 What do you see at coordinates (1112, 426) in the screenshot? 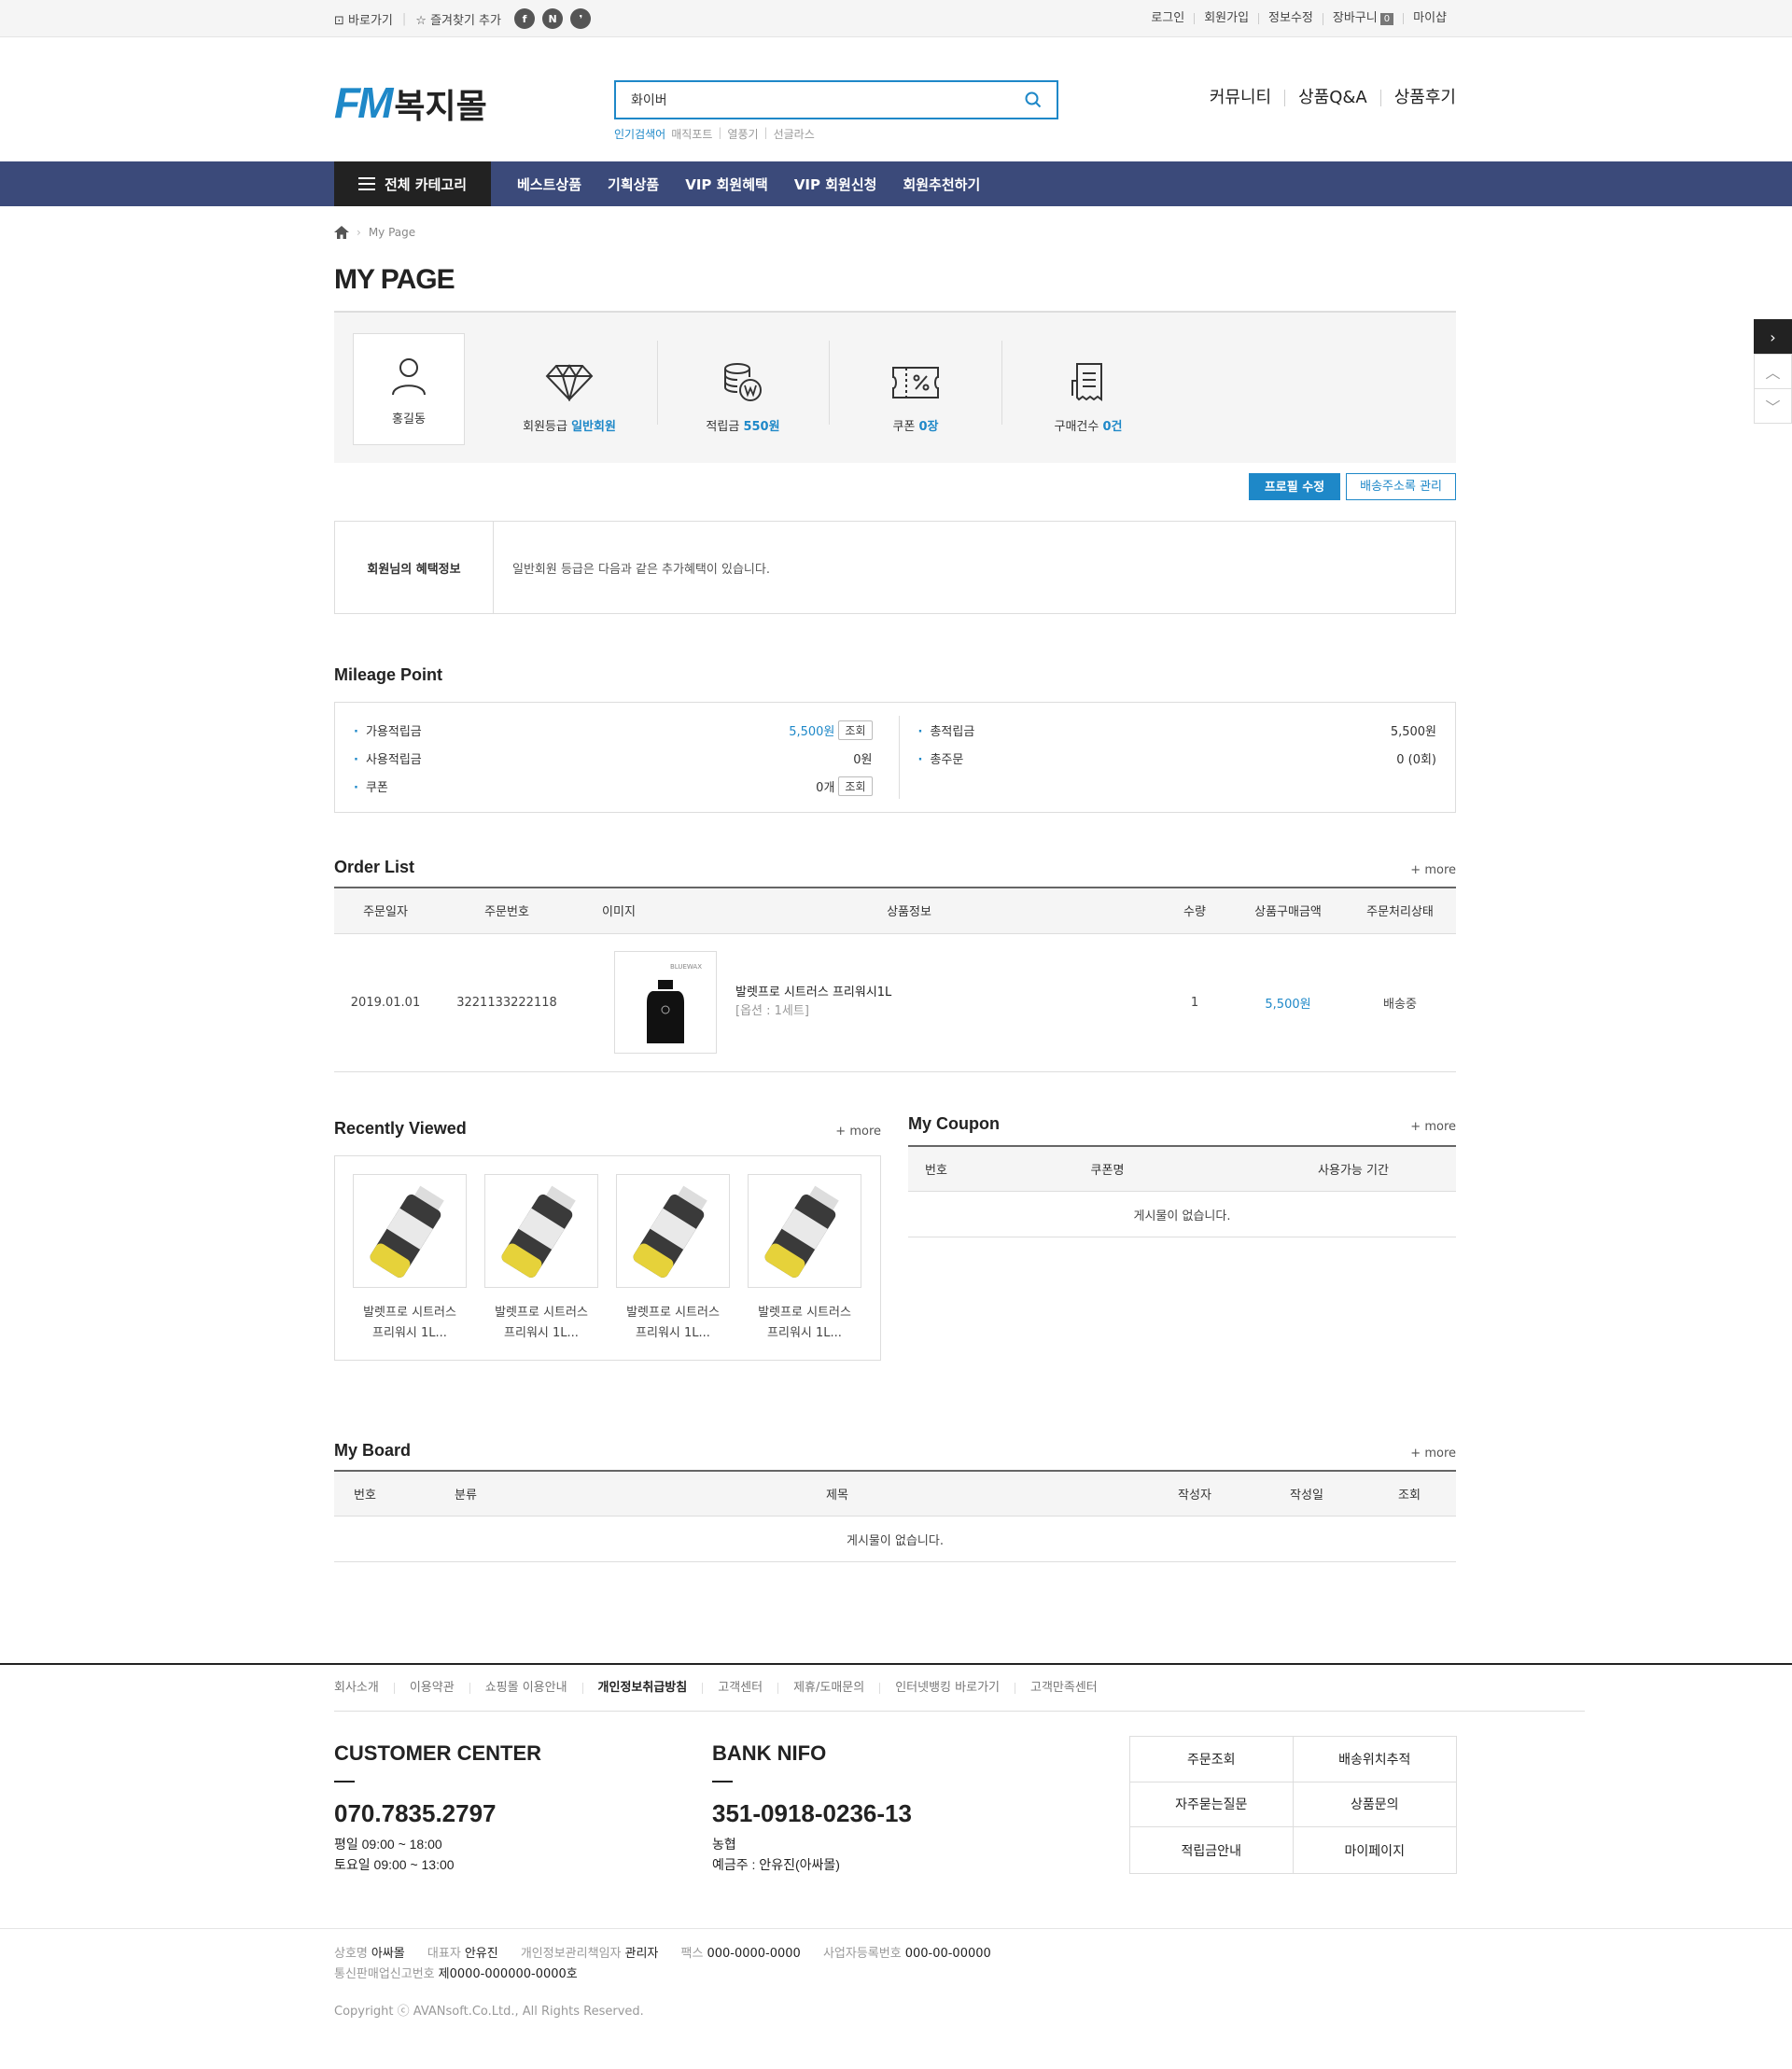
I see `orders-value: 0건` at bounding box center [1112, 426].